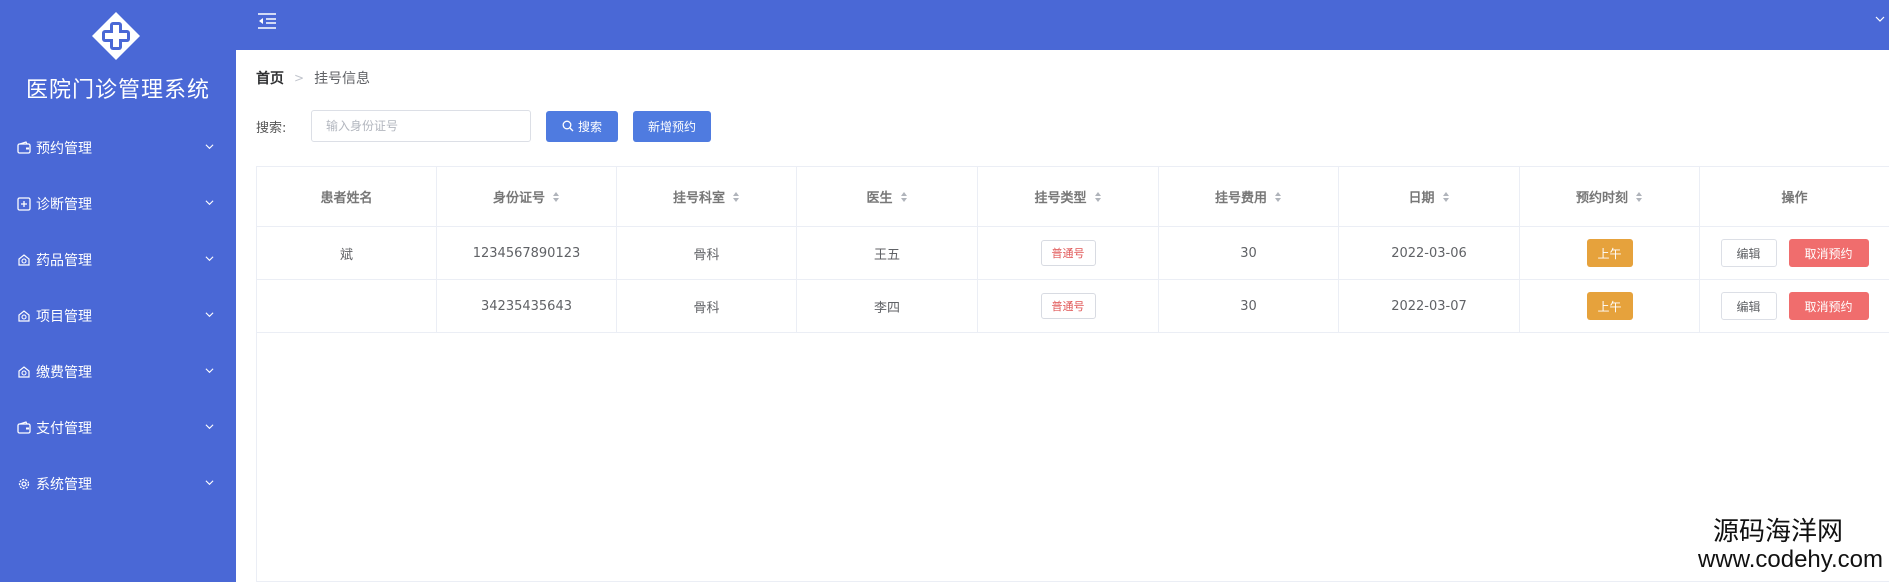  What do you see at coordinates (24, 204) in the screenshot?
I see `plus-square-icon` at bounding box center [24, 204].